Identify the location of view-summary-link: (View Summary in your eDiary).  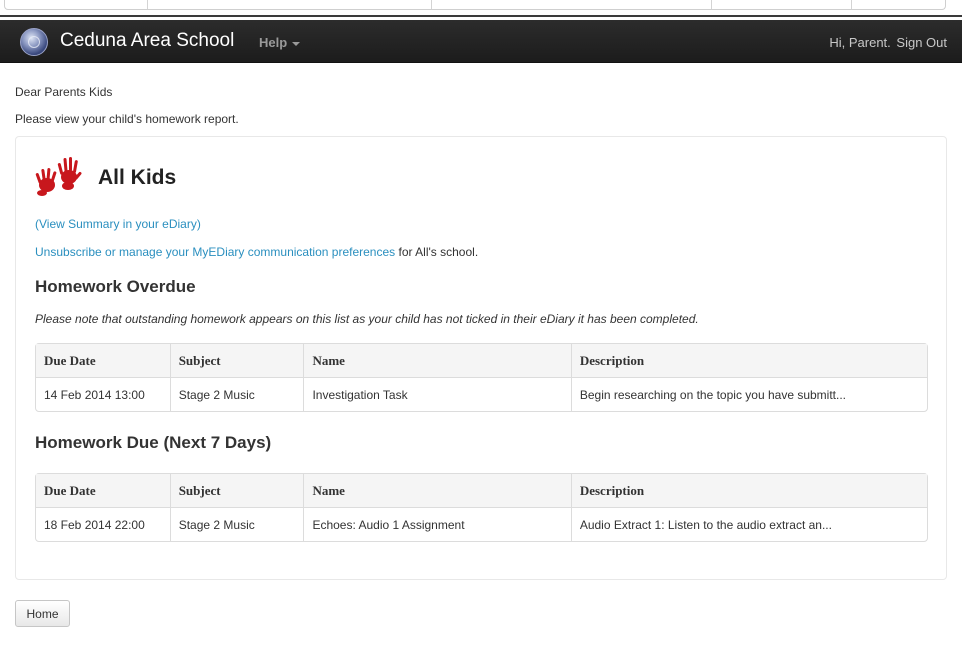
(118, 224).